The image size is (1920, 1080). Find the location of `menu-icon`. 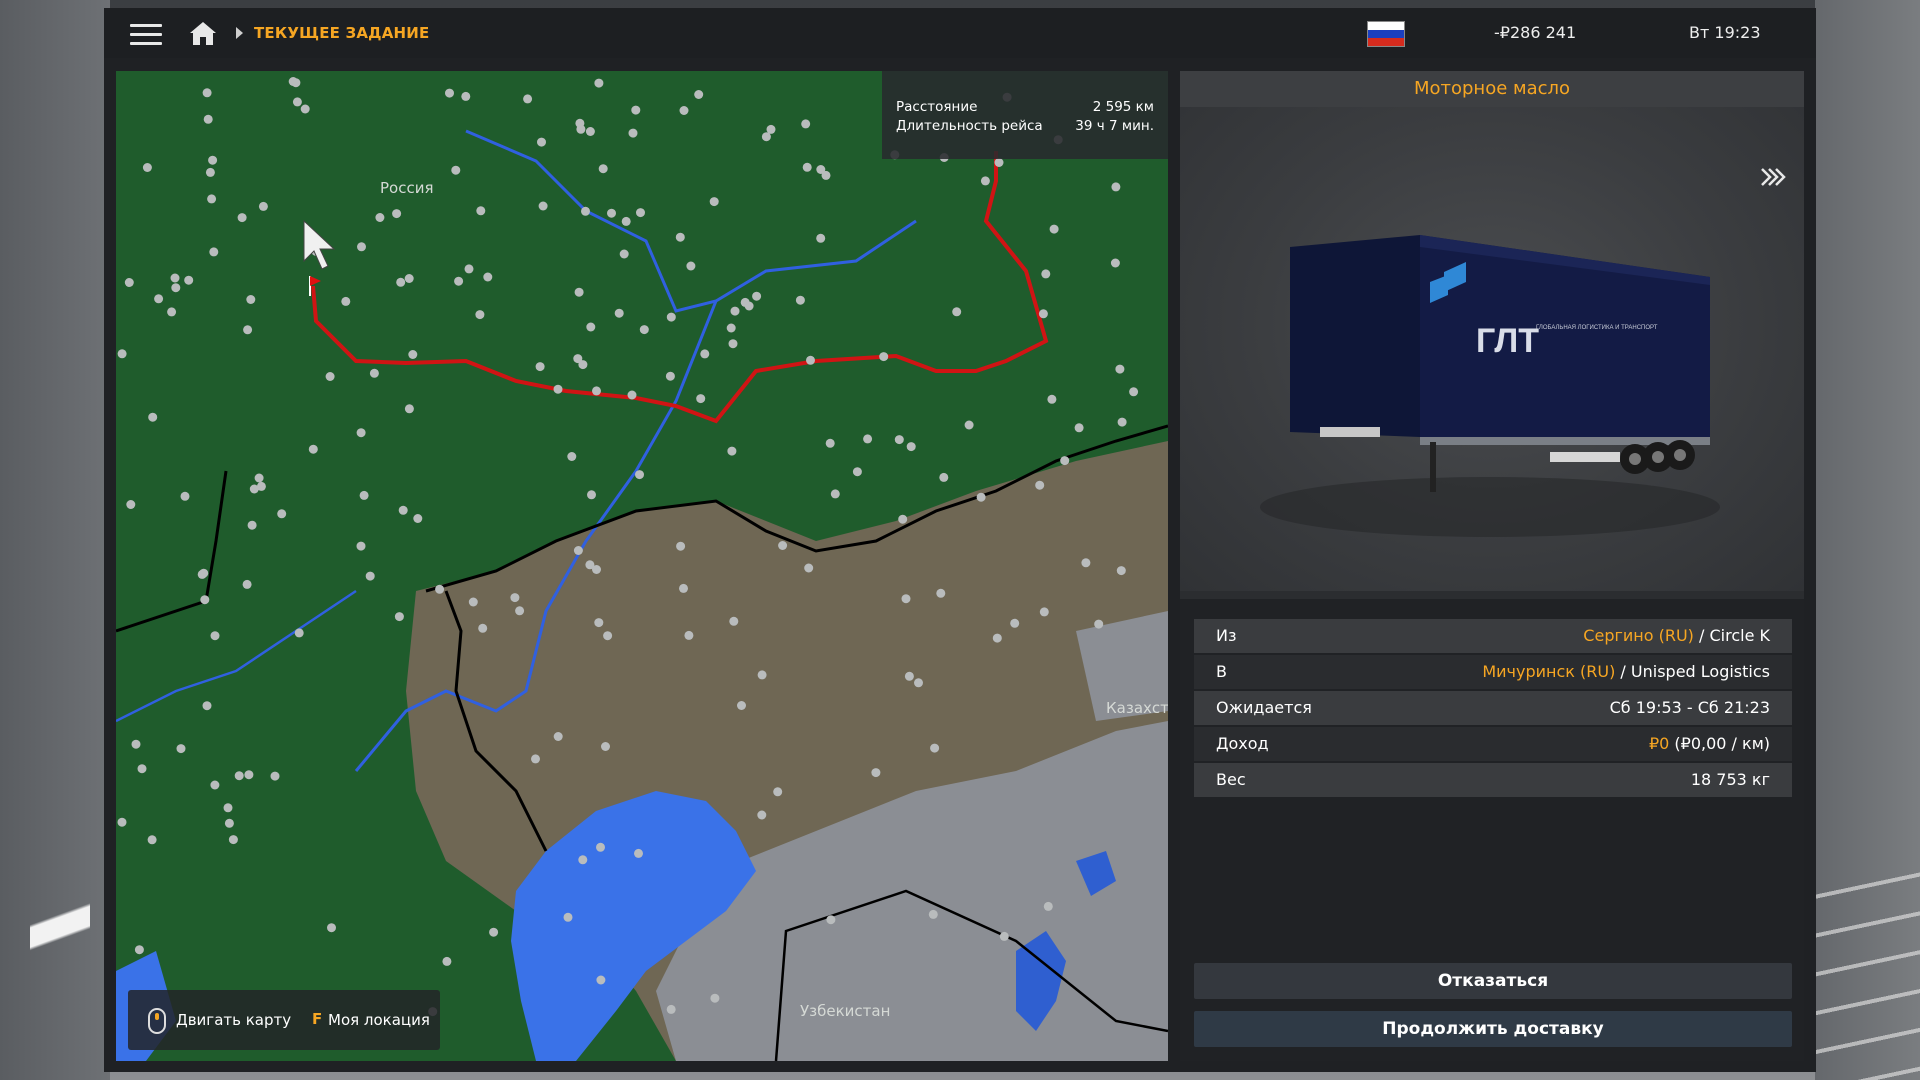

menu-icon is located at coordinates (146, 33).